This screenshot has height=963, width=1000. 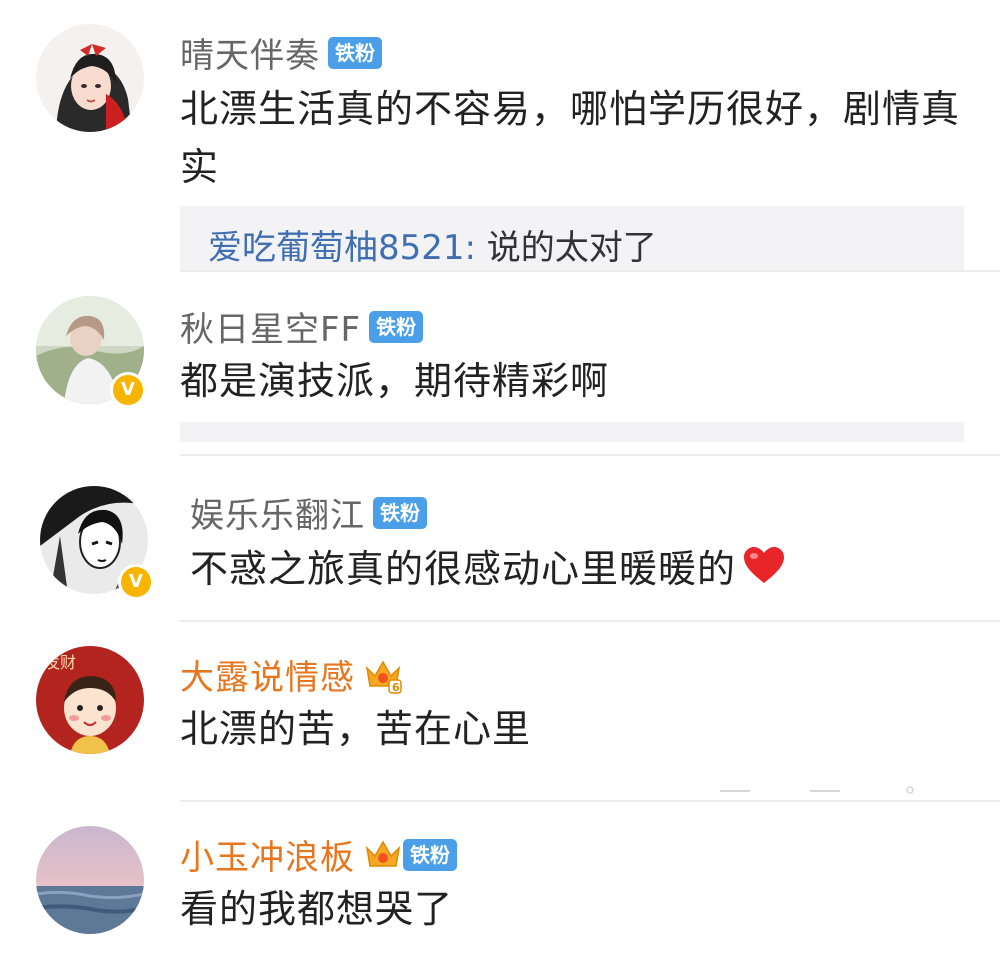 What do you see at coordinates (336, 248) in the screenshot?
I see `reply-username: 爱吃葡萄柚8521` at bounding box center [336, 248].